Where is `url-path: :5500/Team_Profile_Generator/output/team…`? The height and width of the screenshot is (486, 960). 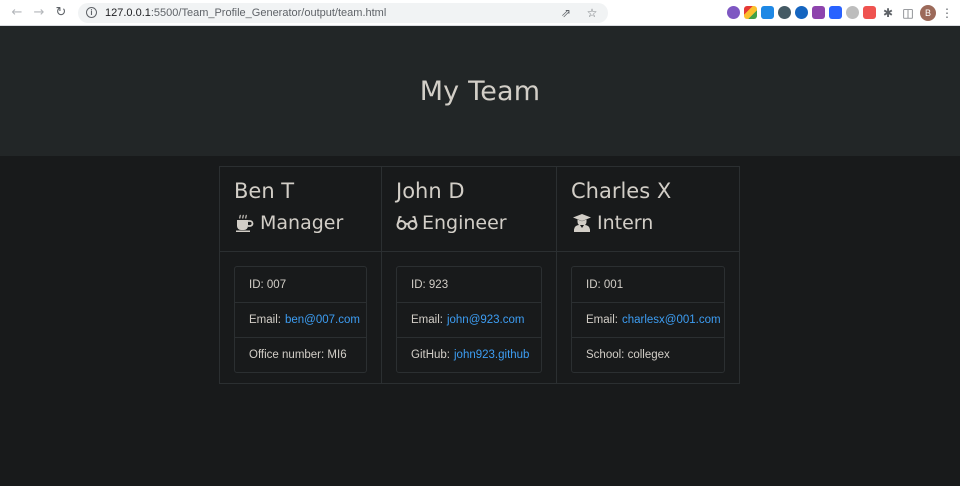
url-path: :5500/Team_Profile_Generator/output/team… is located at coordinates (268, 12).